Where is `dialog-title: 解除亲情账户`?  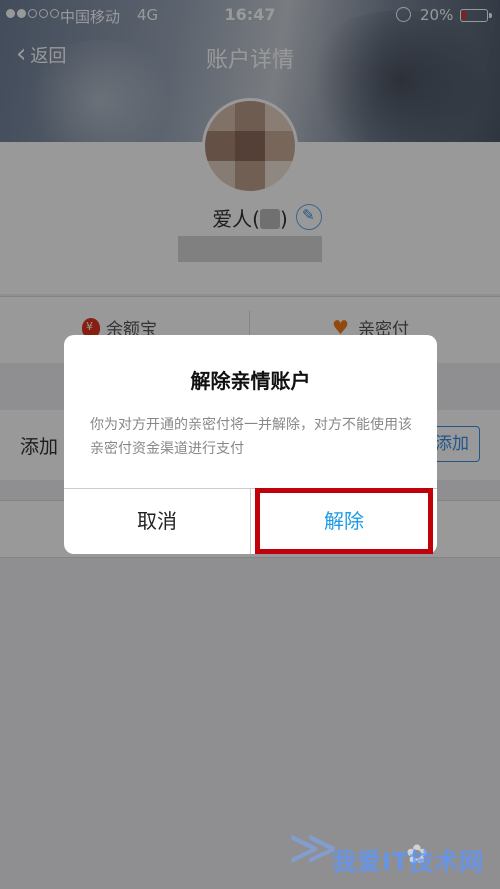 dialog-title: 解除亲情账户 is located at coordinates (250, 381).